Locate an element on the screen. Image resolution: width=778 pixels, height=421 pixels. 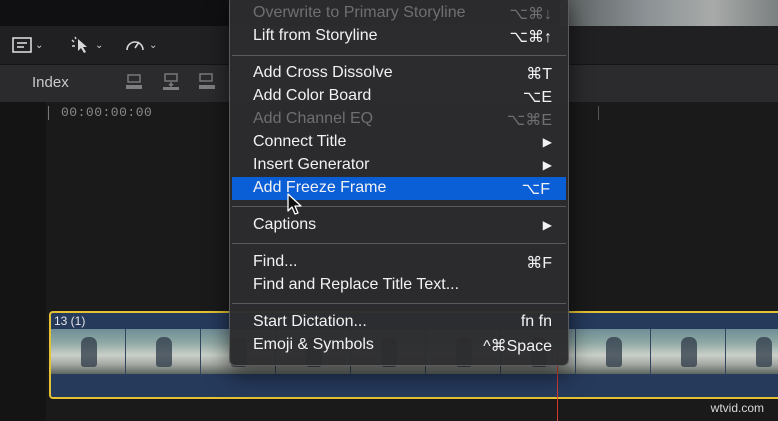
menu-item-add-channel-eq: Add Channel EQ ⌥⌘E is located at coordinates (399, 119).